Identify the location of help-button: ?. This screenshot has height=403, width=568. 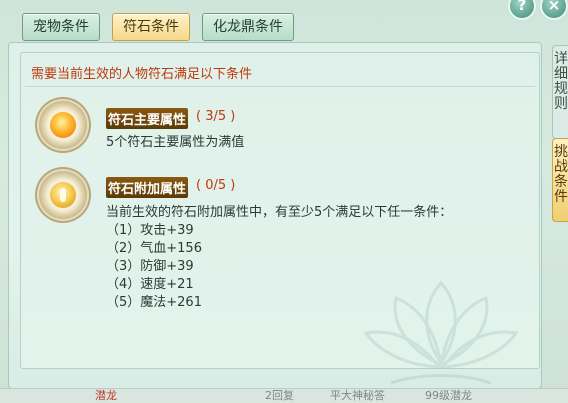
(522, 10).